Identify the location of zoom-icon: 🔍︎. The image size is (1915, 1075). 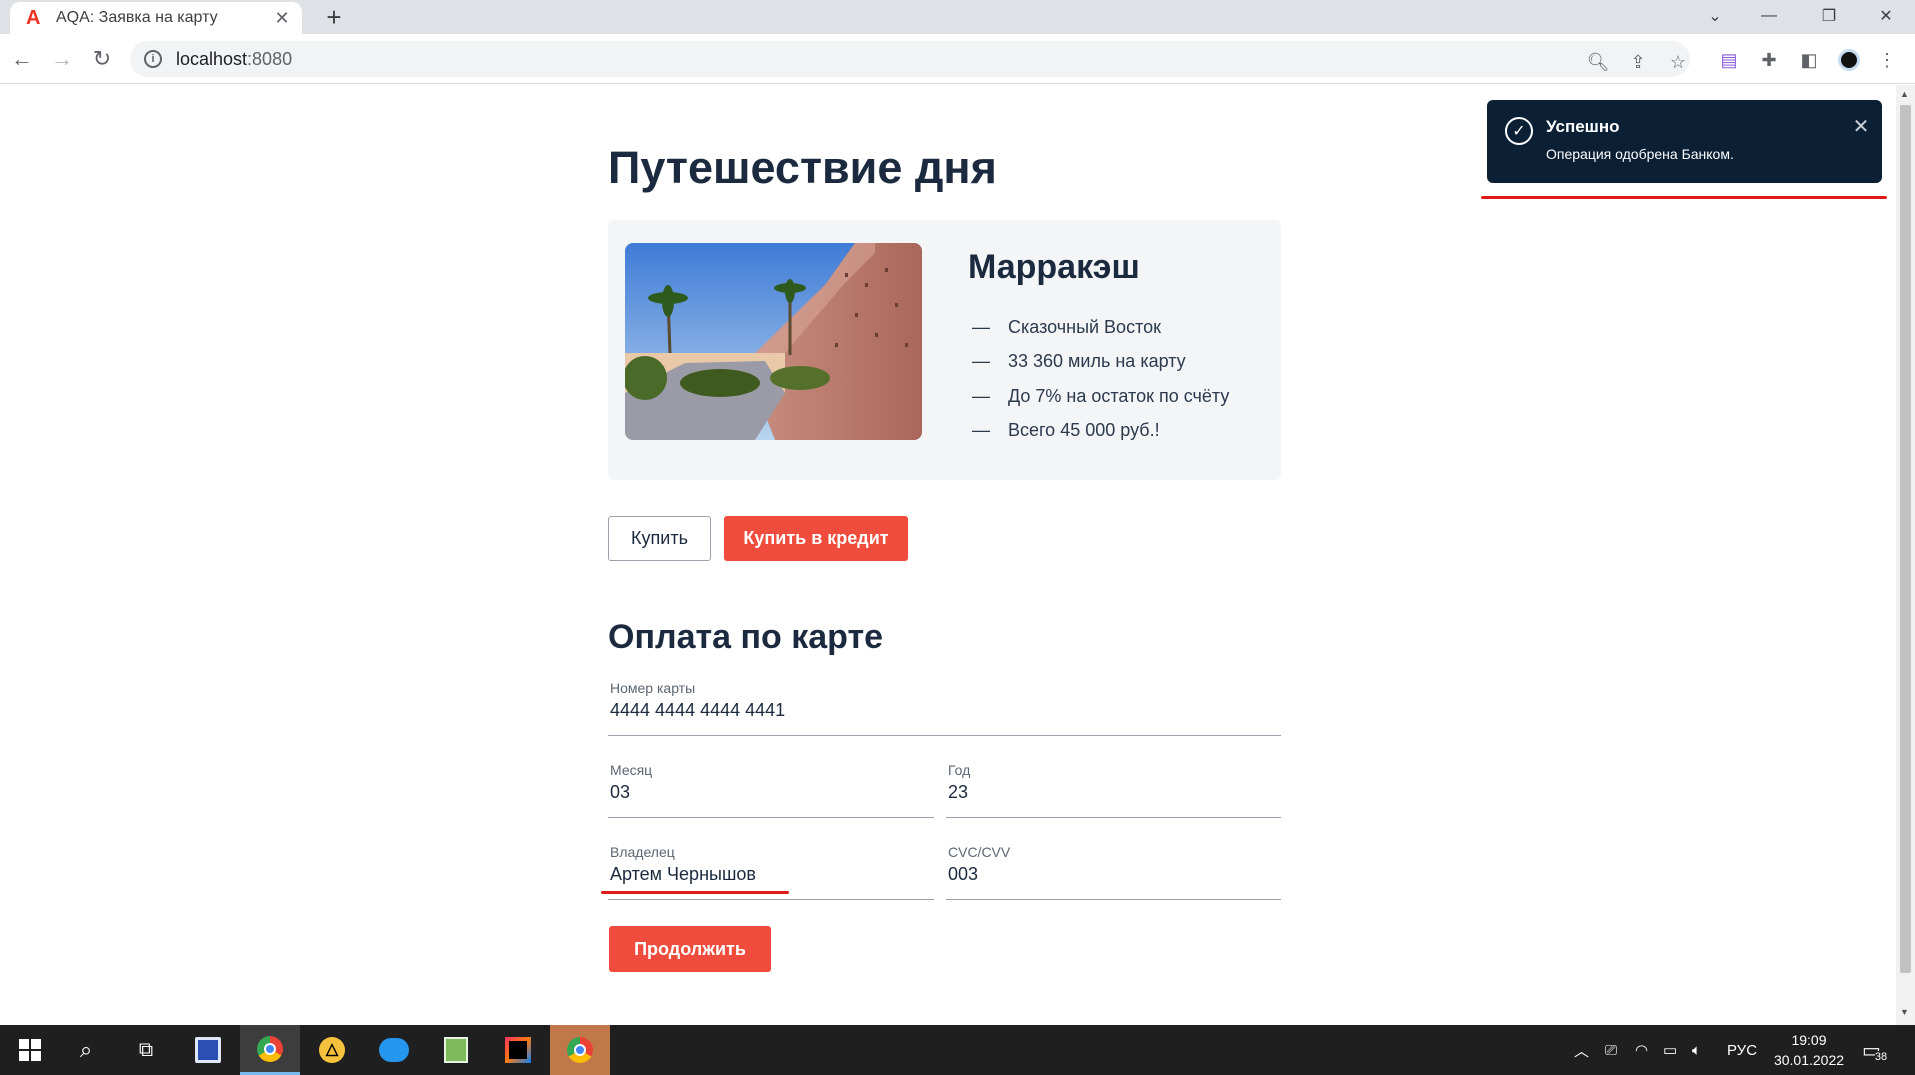
(1598, 62).